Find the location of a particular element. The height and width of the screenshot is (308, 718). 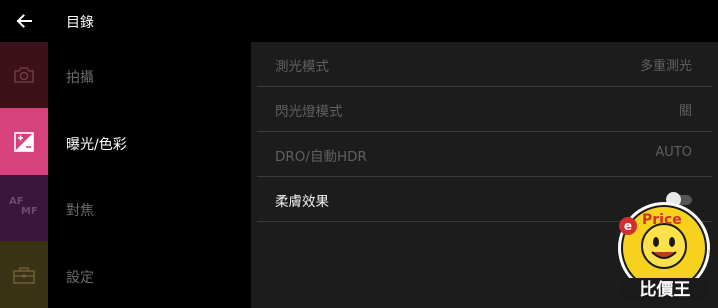

setting-label: DRO/自動HDR is located at coordinates (321, 157).